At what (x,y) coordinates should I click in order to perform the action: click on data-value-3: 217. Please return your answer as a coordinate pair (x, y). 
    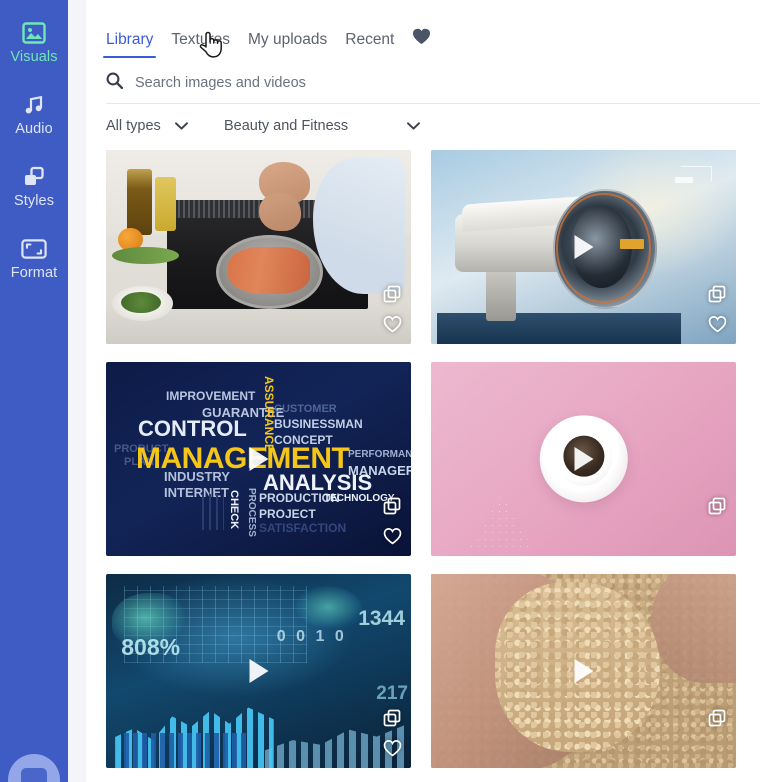
    Looking at the image, I should click on (392, 693).